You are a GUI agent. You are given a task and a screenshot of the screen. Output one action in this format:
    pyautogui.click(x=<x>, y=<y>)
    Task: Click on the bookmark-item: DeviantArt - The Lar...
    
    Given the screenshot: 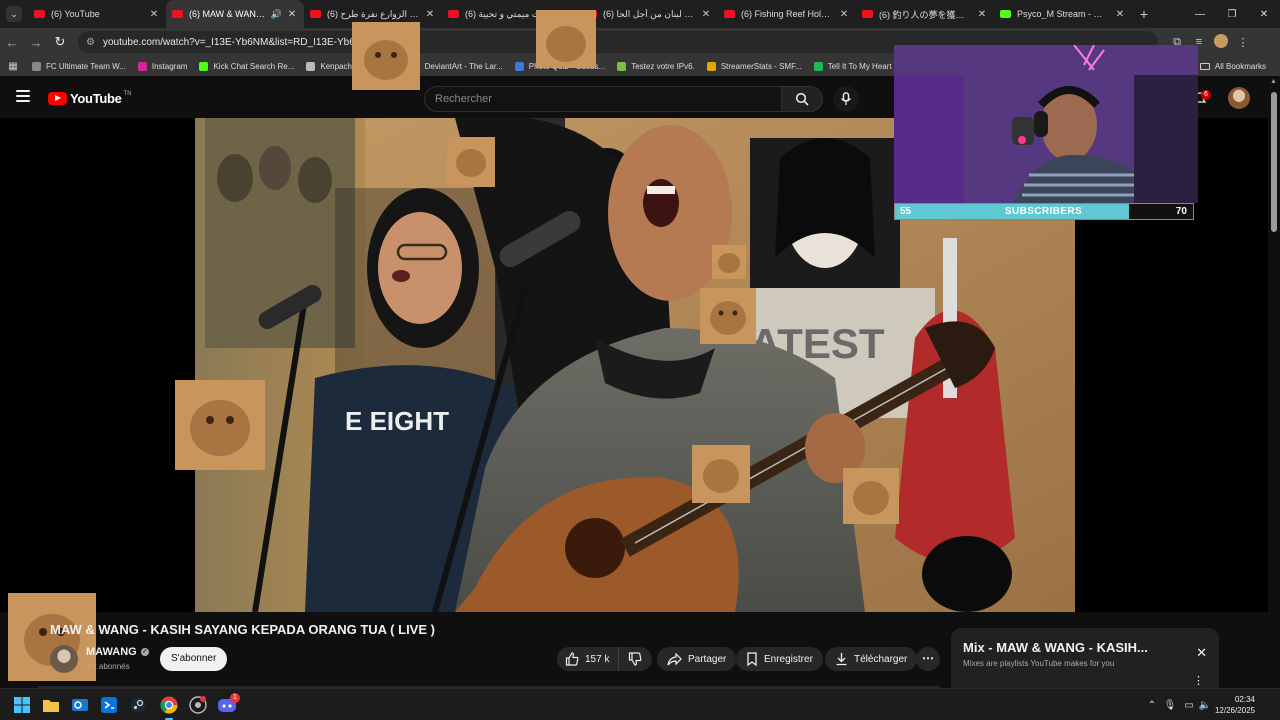 What is the action you would take?
    pyautogui.click(x=457, y=66)
    